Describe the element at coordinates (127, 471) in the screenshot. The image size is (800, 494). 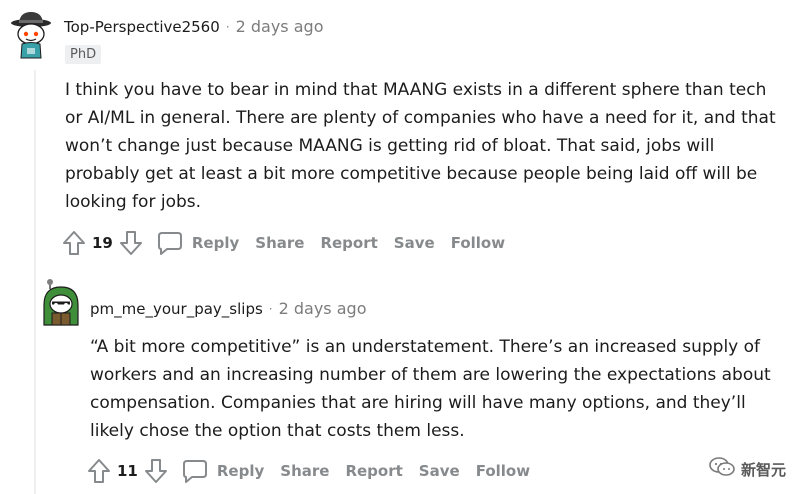
I see `vote-count: 11` at that location.